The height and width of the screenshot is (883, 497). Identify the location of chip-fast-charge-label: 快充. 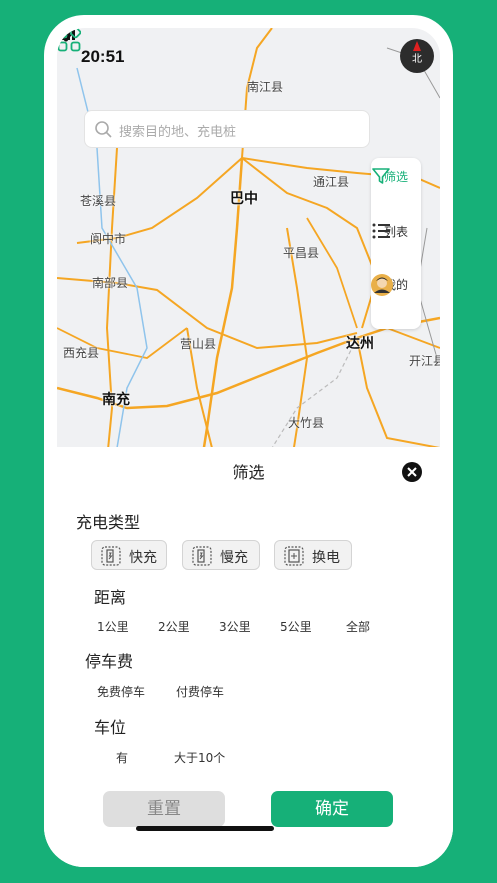
(143, 558).